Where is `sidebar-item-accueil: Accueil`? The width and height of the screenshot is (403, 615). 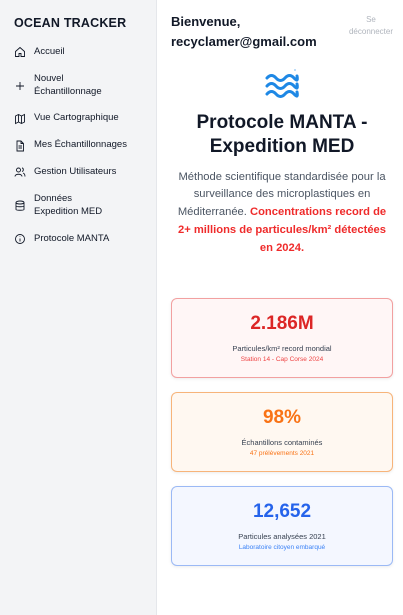
sidebar-item-accueil: Accueil is located at coordinates (80, 52).